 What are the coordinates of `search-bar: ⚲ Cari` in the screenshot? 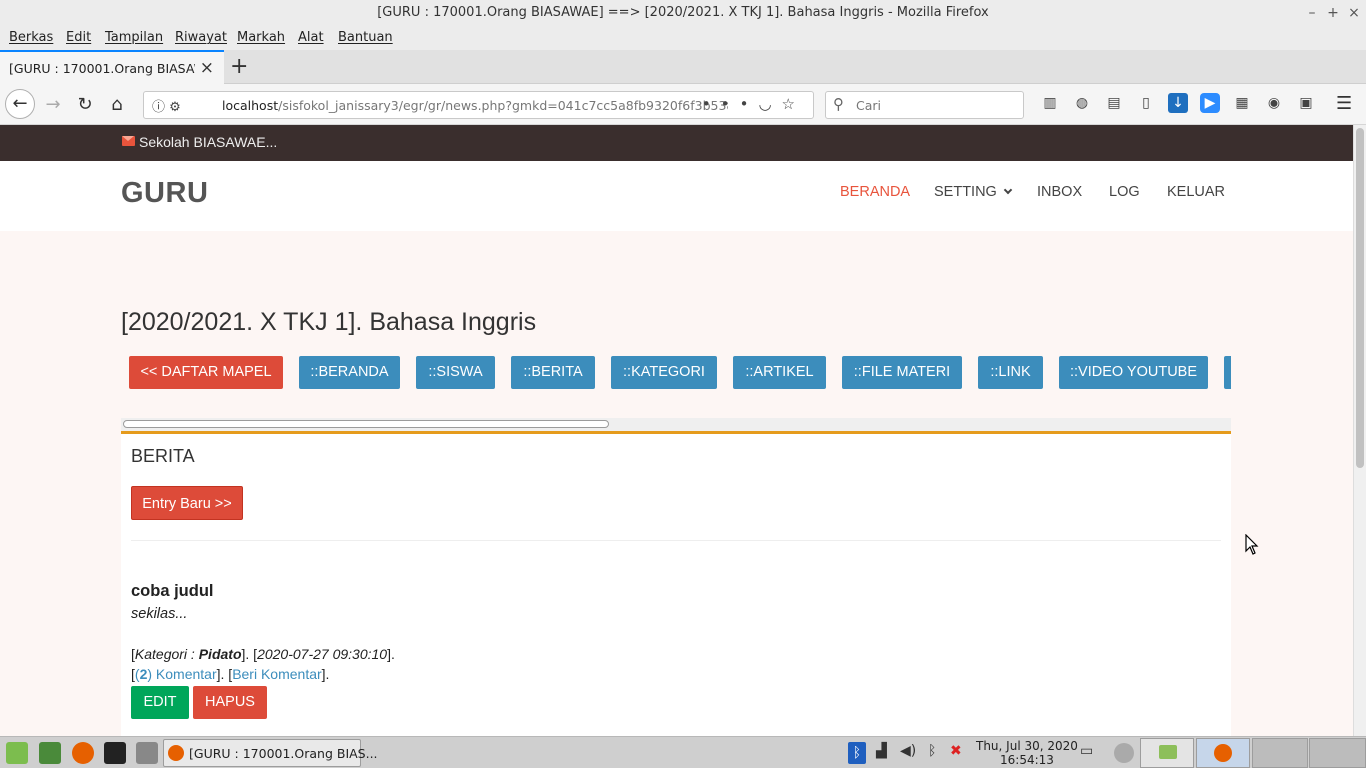 It's located at (924, 105).